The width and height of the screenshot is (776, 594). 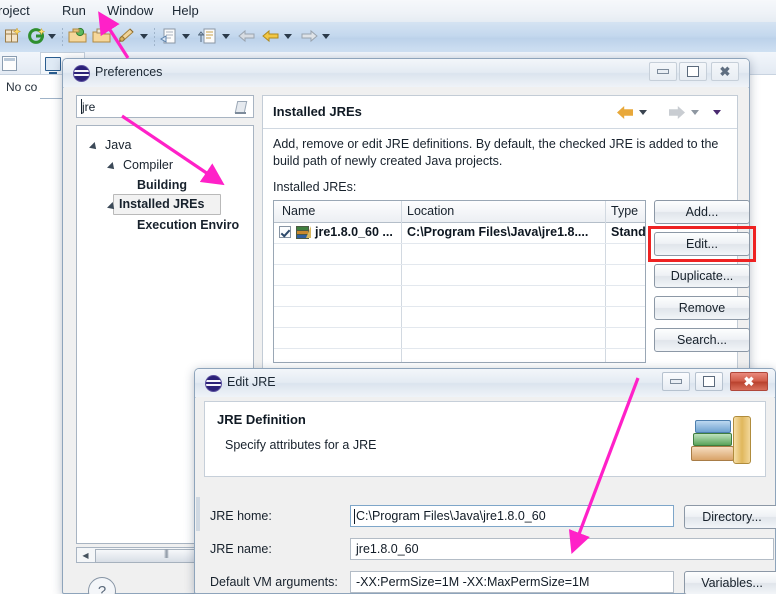 What do you see at coordinates (22, 87) in the screenshot?
I see `console-message: No co` at bounding box center [22, 87].